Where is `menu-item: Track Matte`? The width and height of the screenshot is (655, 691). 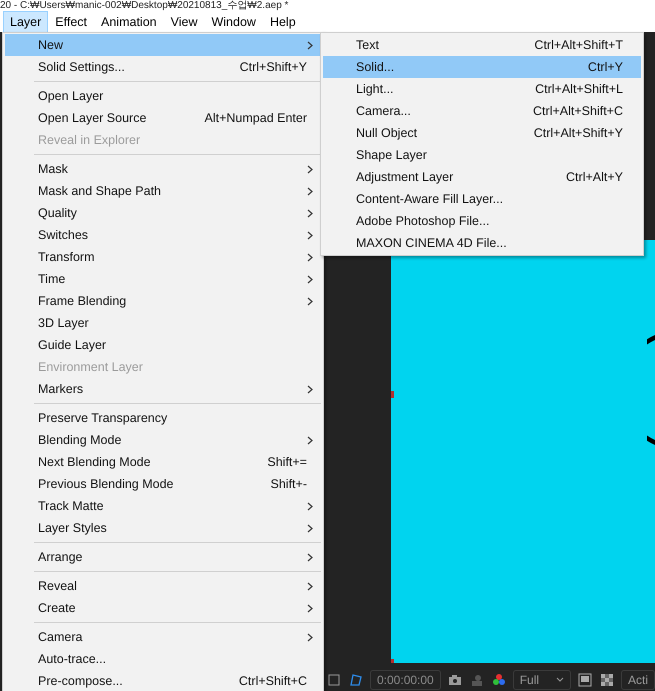 menu-item: Track Matte is located at coordinates (163, 506).